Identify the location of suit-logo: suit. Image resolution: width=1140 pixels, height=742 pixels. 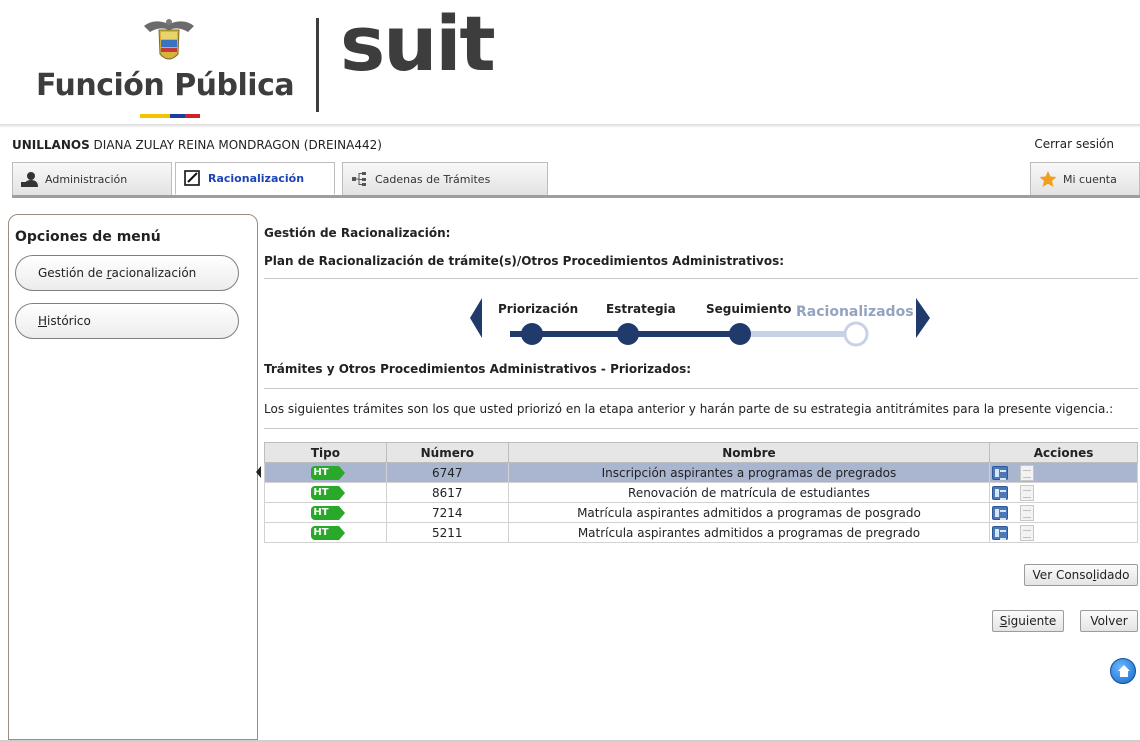
(418, 44).